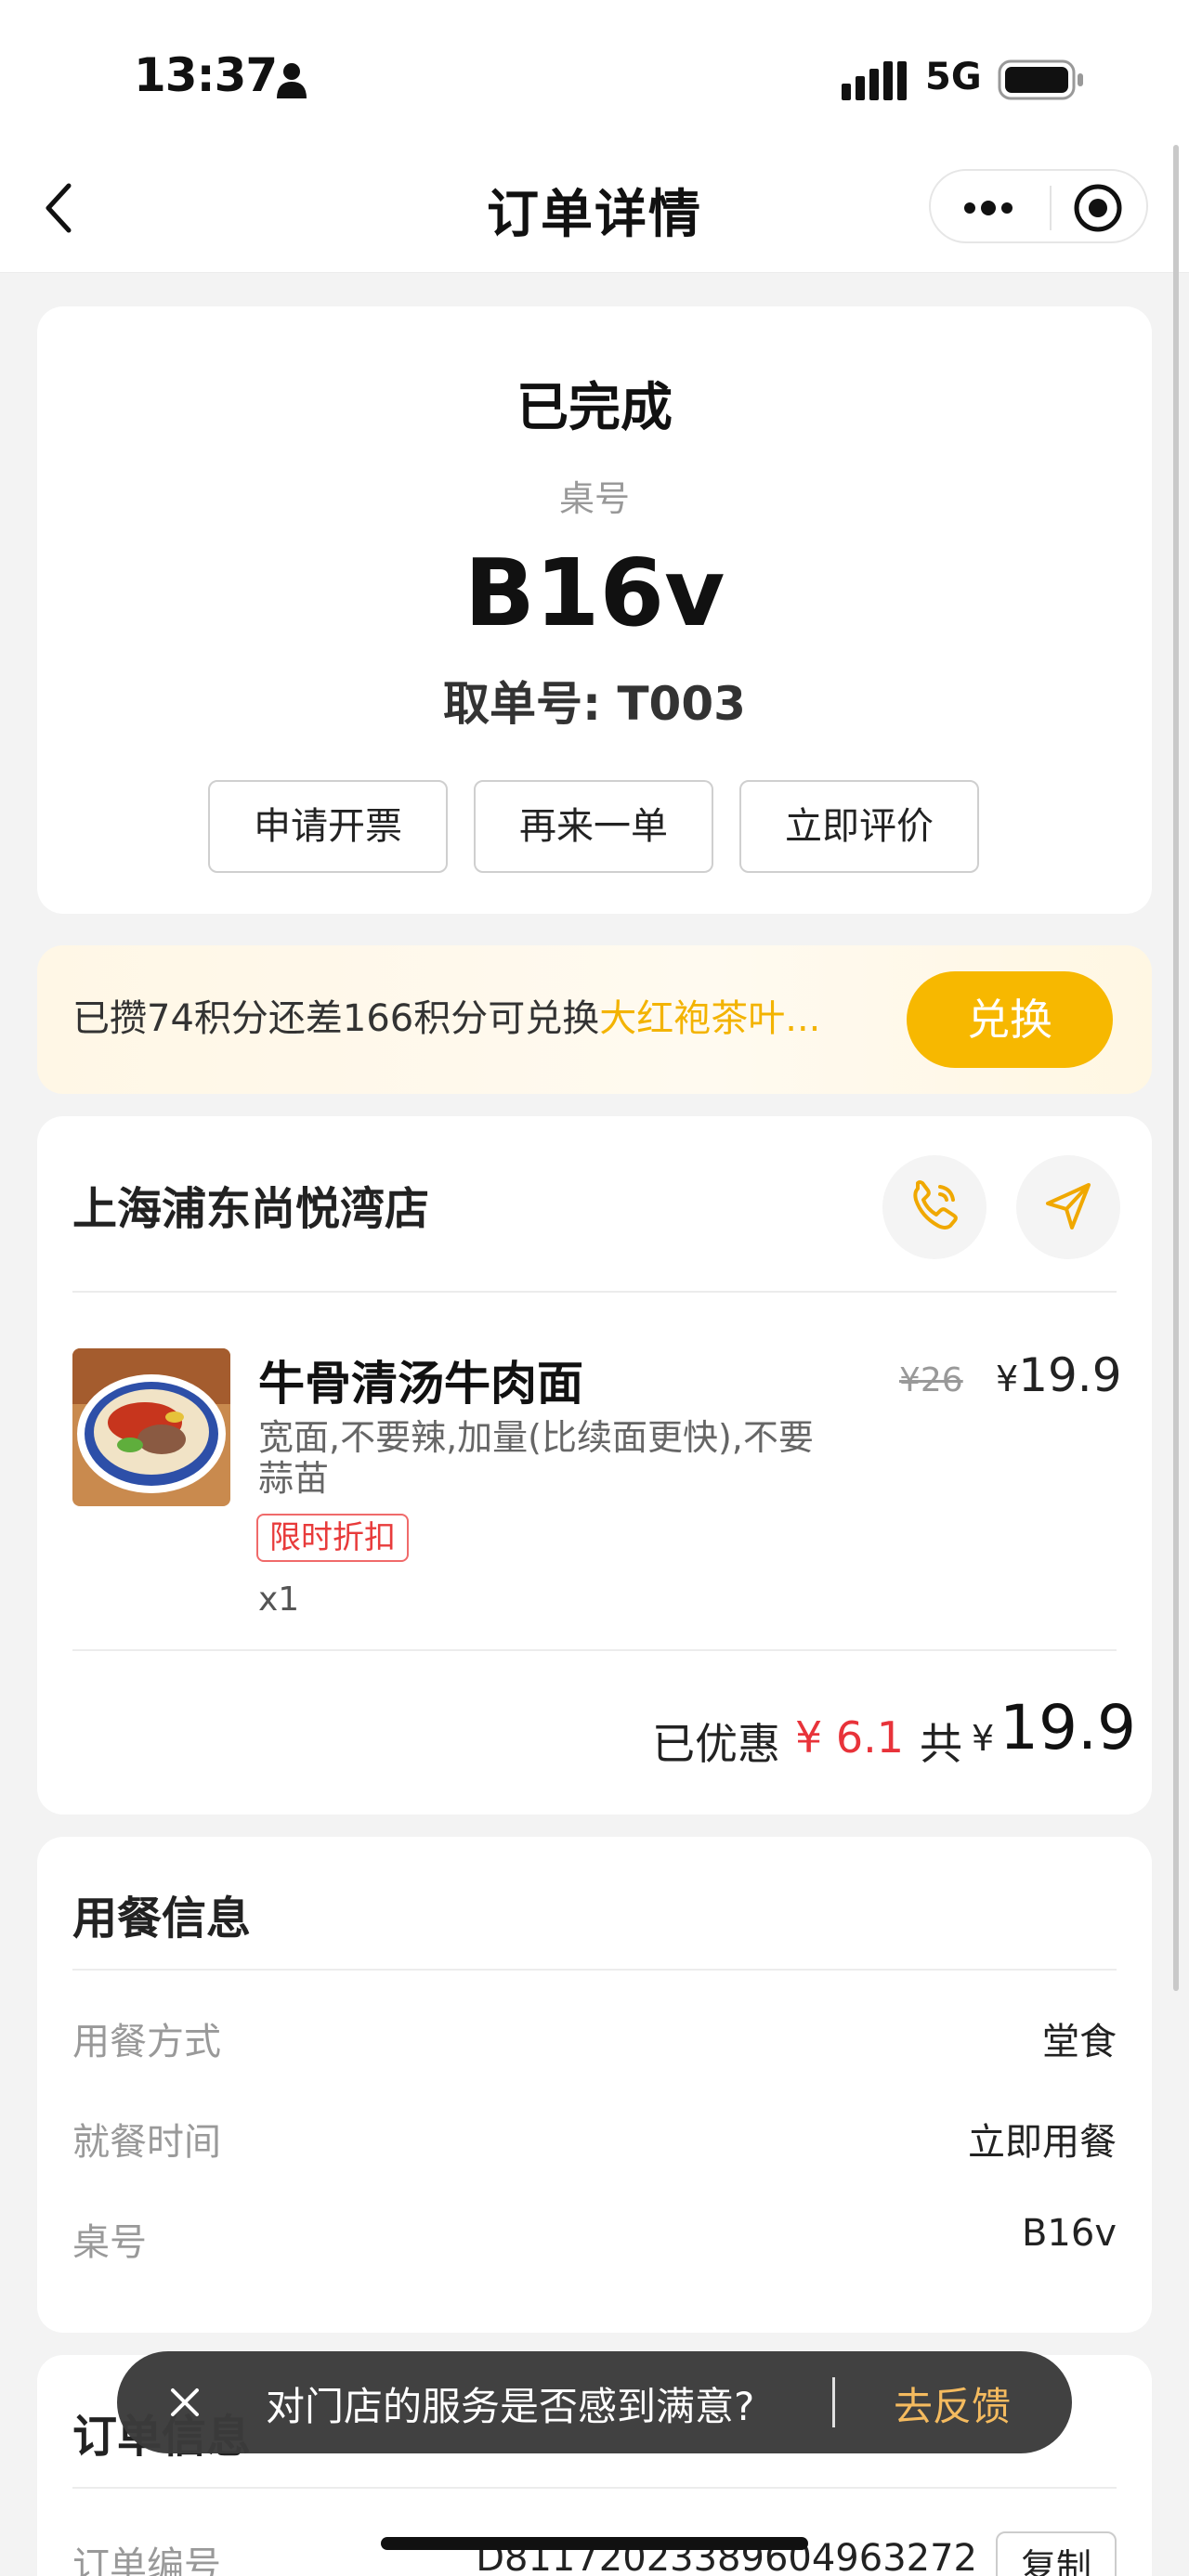 Image resolution: width=1189 pixels, height=2576 pixels. What do you see at coordinates (874, 81) in the screenshot?
I see `signal-icon` at bounding box center [874, 81].